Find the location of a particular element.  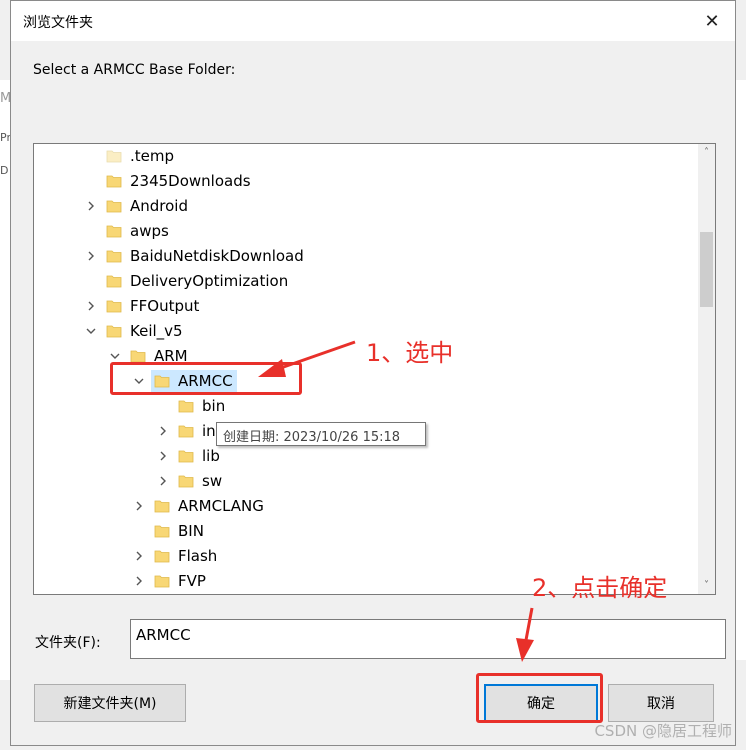

tree-item: Android is located at coordinates (364, 206).